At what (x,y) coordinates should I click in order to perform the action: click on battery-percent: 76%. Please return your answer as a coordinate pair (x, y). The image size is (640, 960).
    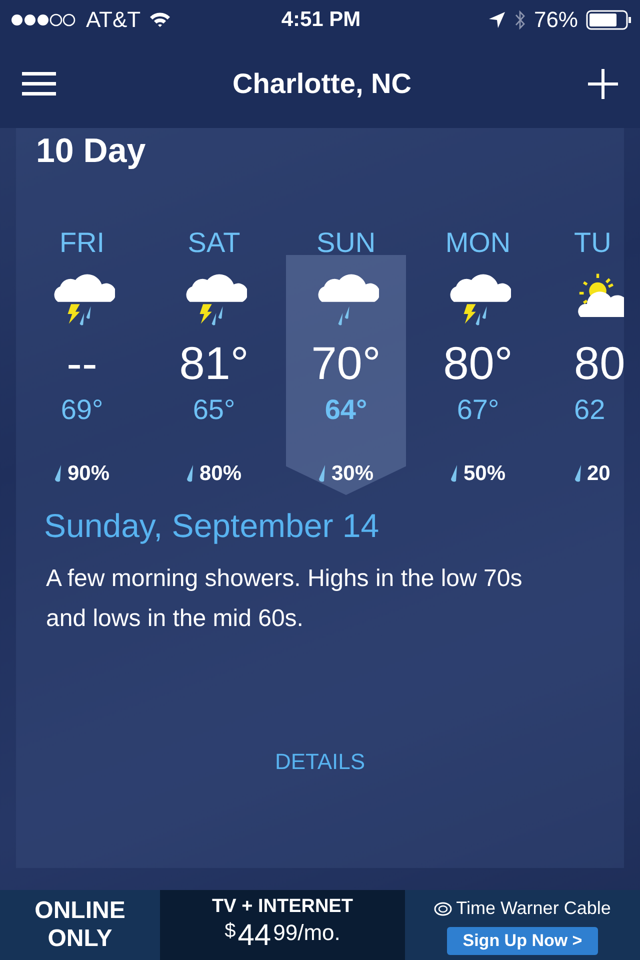
    Looking at the image, I should click on (556, 20).